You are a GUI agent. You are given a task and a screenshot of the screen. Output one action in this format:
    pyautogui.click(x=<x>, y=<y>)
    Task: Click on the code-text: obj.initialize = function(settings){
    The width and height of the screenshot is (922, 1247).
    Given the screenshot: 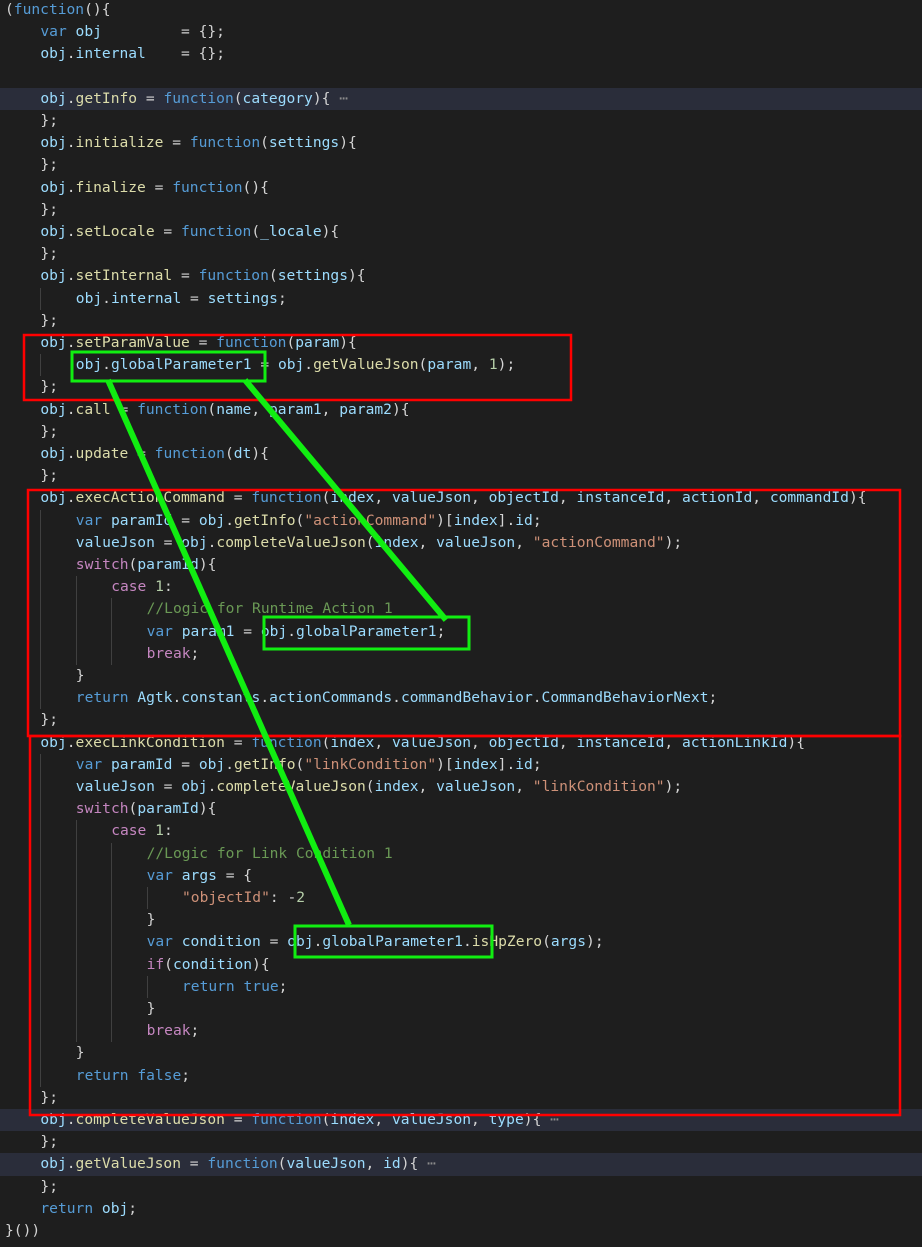 What is the action you would take?
    pyautogui.click(x=198, y=143)
    